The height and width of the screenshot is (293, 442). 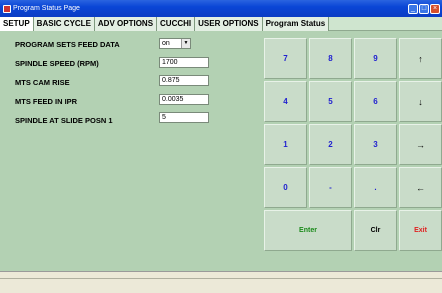 I want to click on field-label-spindle-at-slide-posn-1: SPINDLE AT SLIDE POSN 1, so click(x=64, y=120).